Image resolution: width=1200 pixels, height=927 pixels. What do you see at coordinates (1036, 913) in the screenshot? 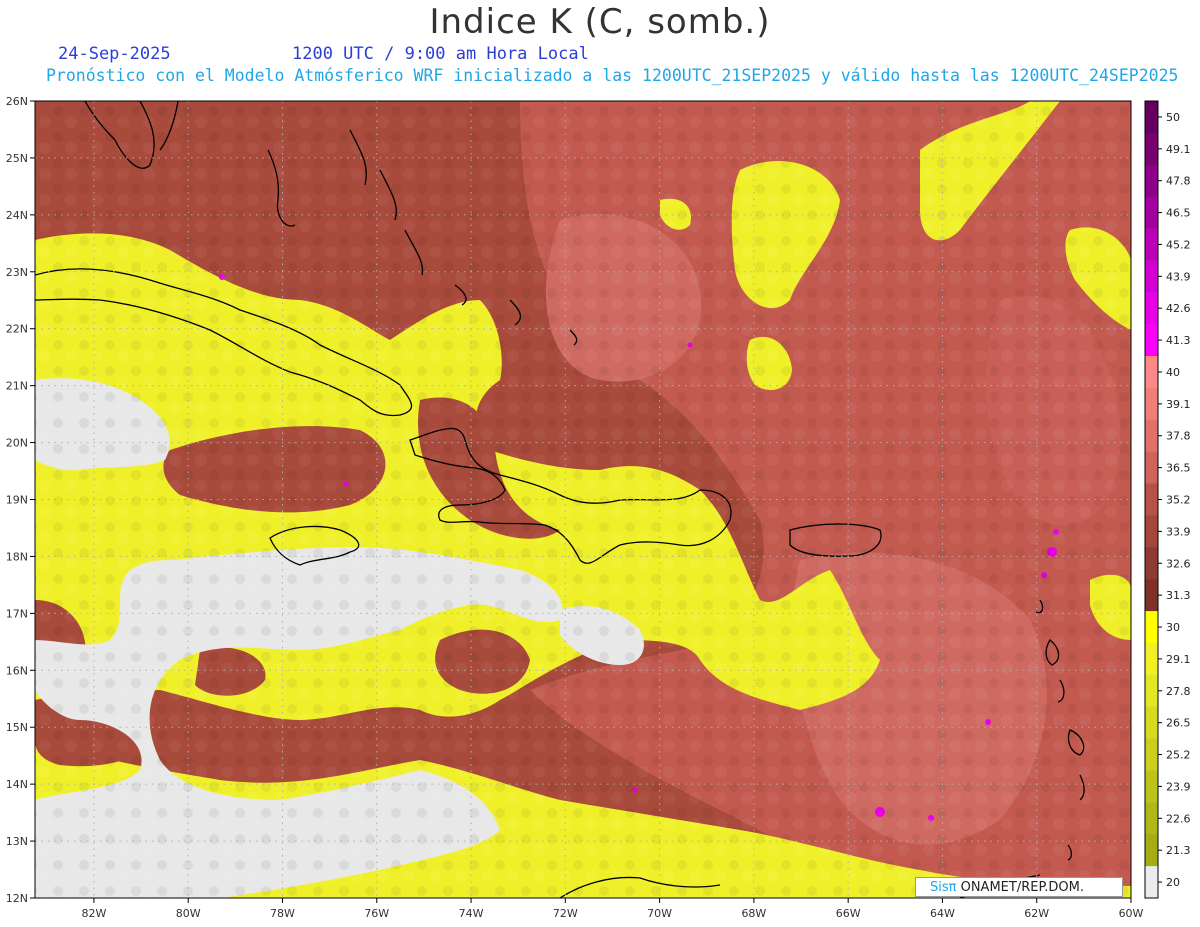
I see `lon-label: 62W` at bounding box center [1036, 913].